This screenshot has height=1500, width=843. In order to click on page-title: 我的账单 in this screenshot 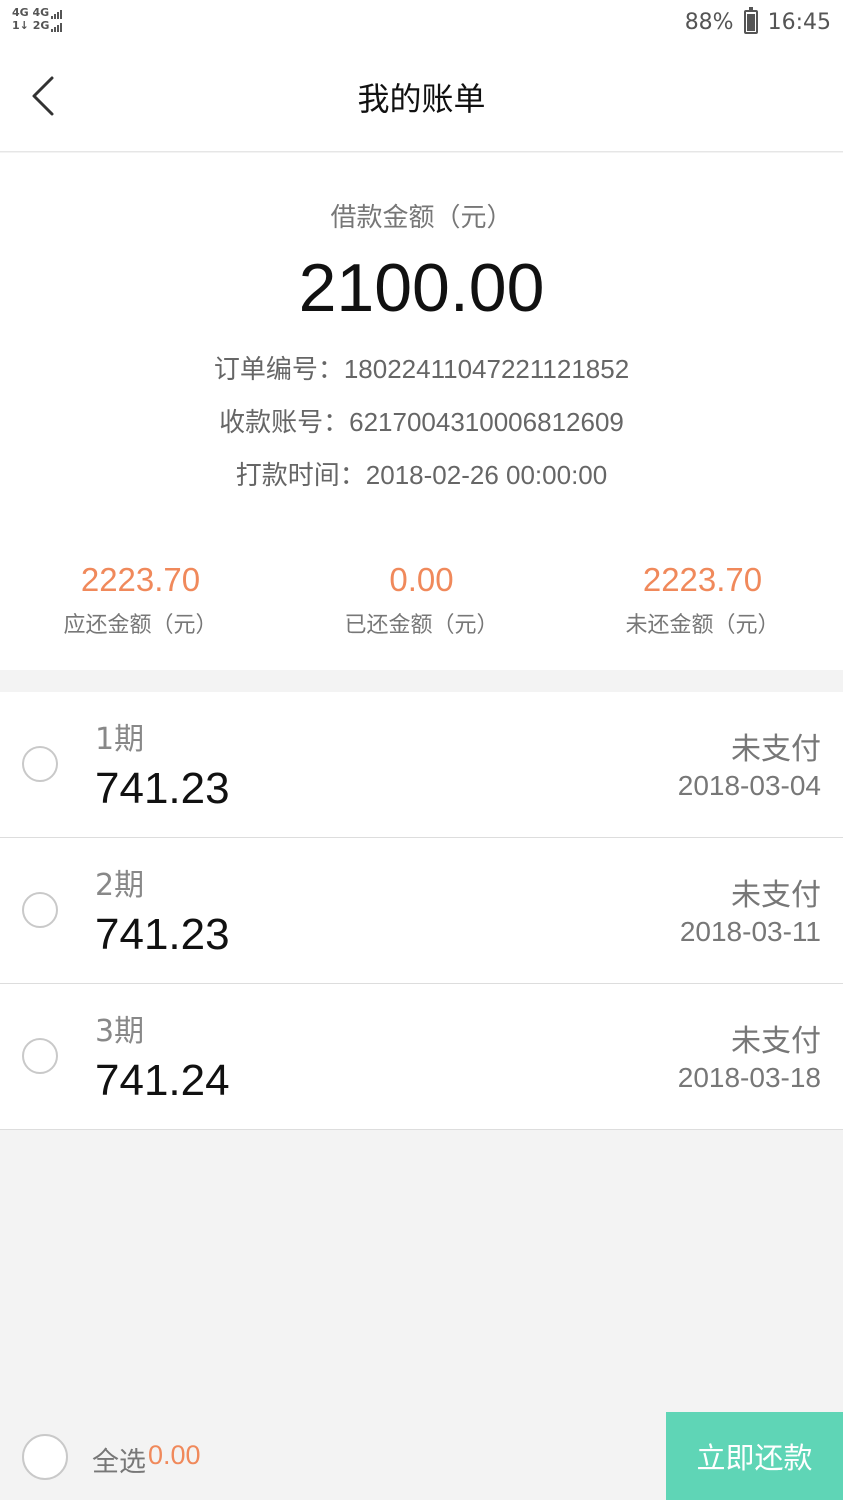, I will do `click(421, 99)`.